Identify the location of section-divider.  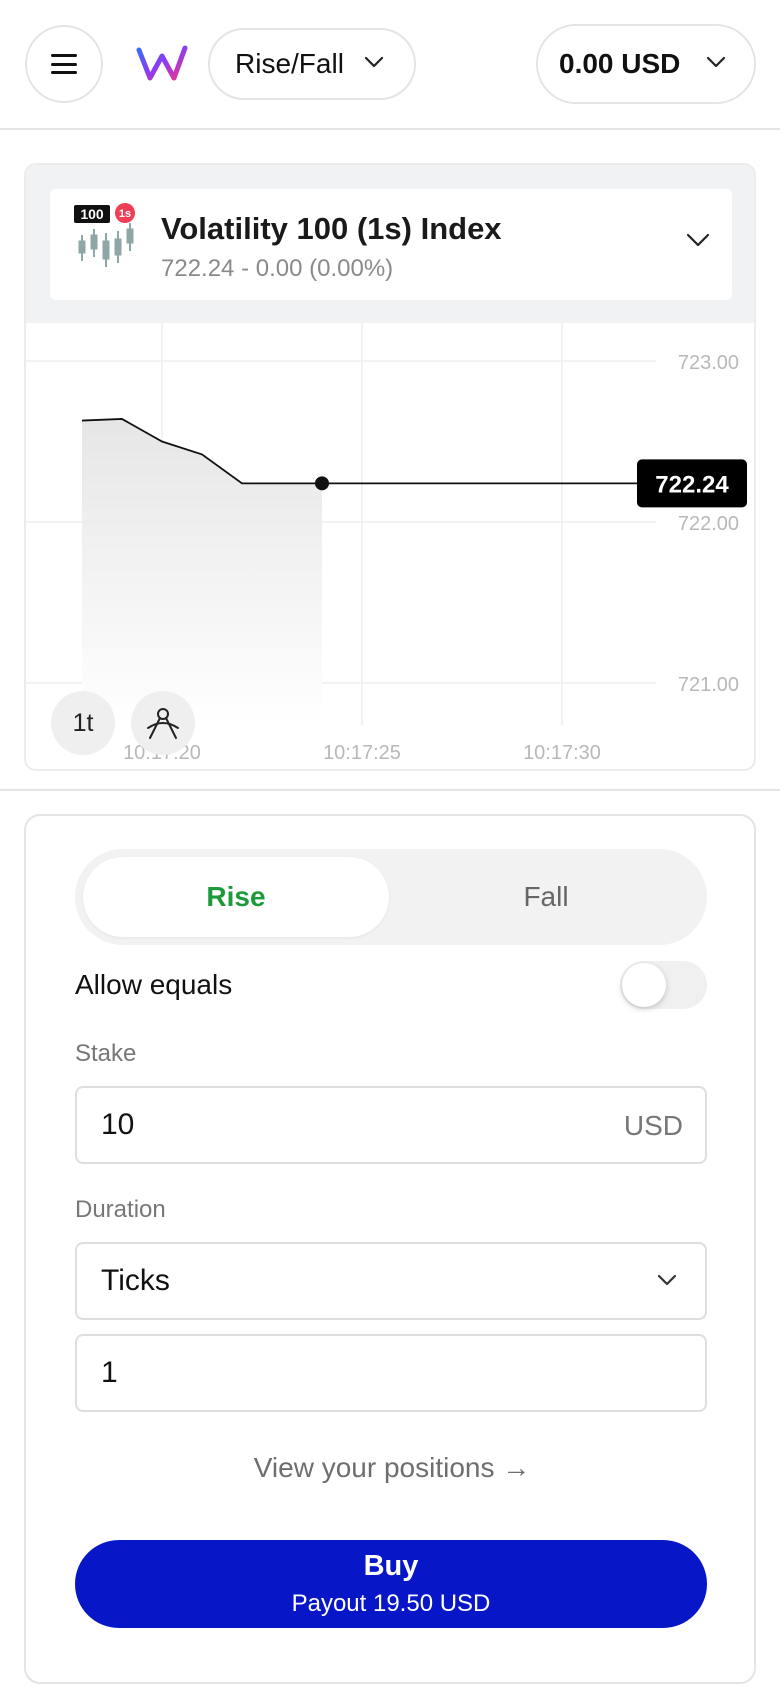
(390, 790).